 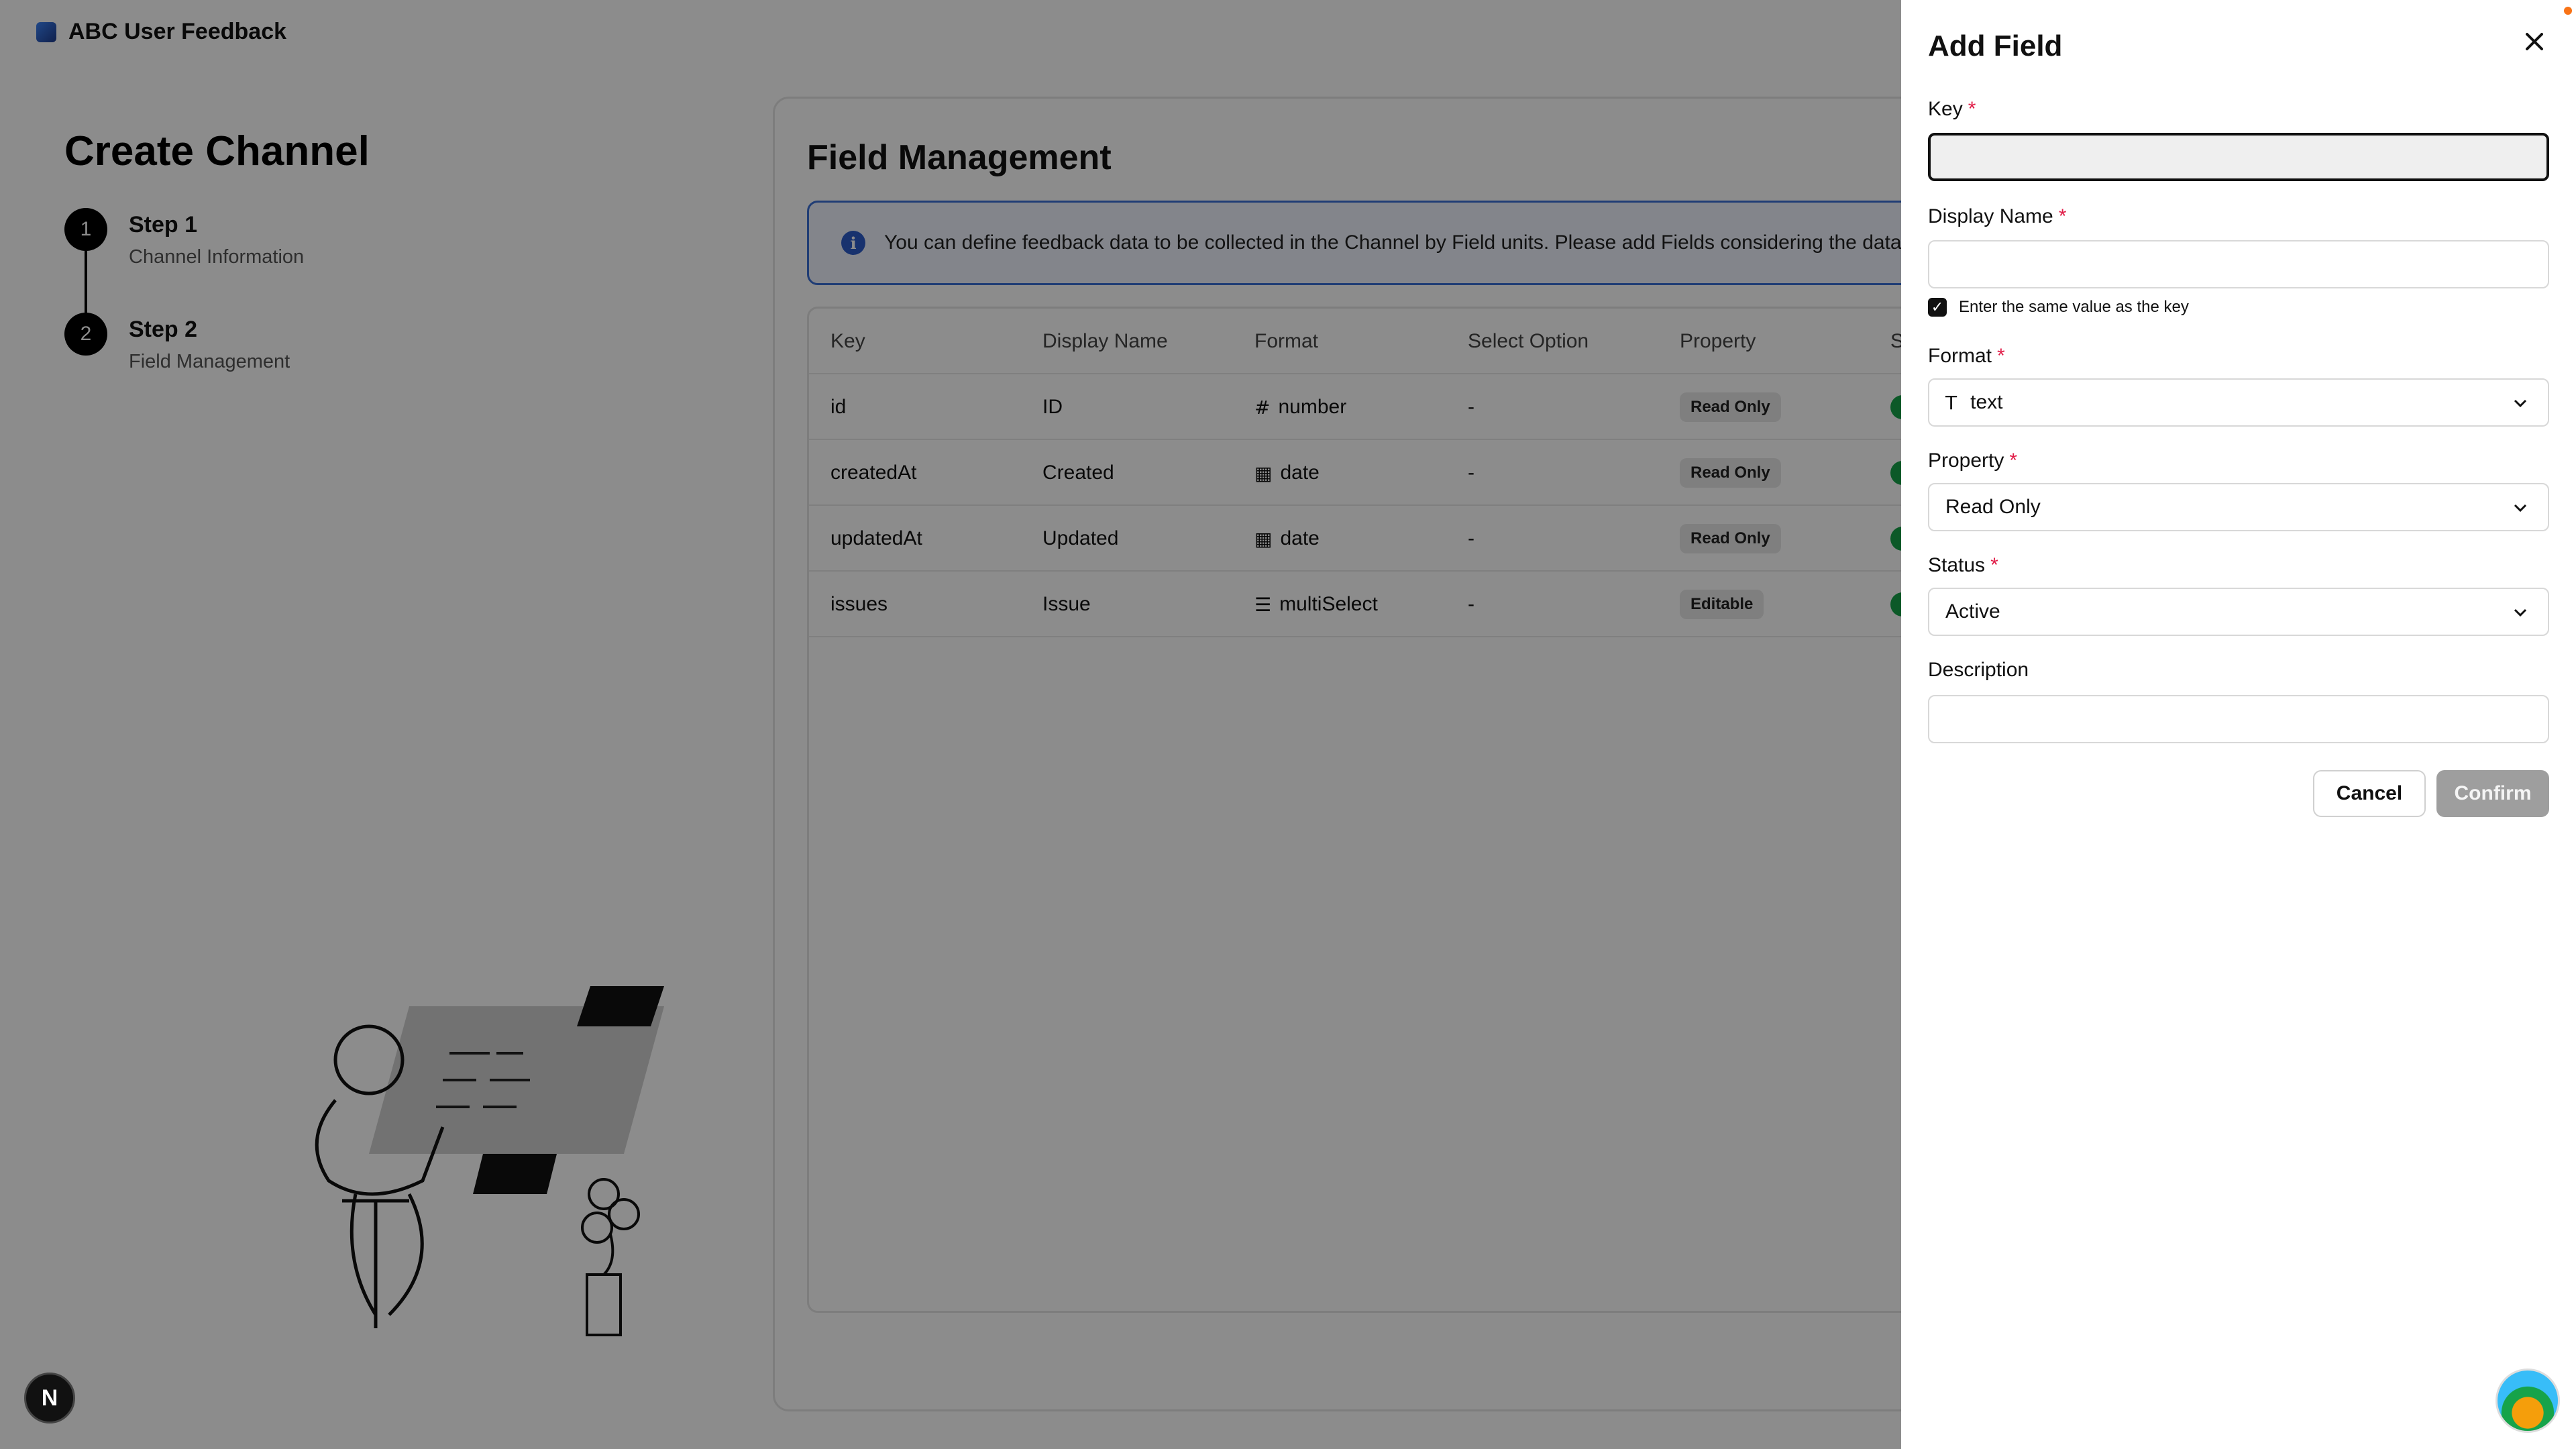 I want to click on dev-tools-badge: N, so click(x=49, y=1398).